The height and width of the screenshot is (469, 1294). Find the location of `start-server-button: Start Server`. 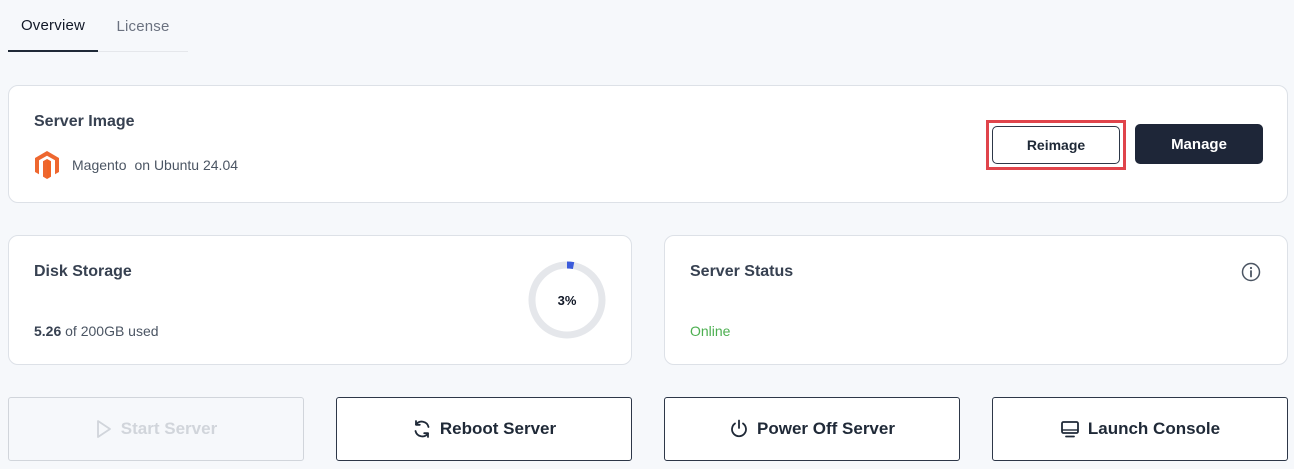

start-server-button: Start Server is located at coordinates (156, 429).